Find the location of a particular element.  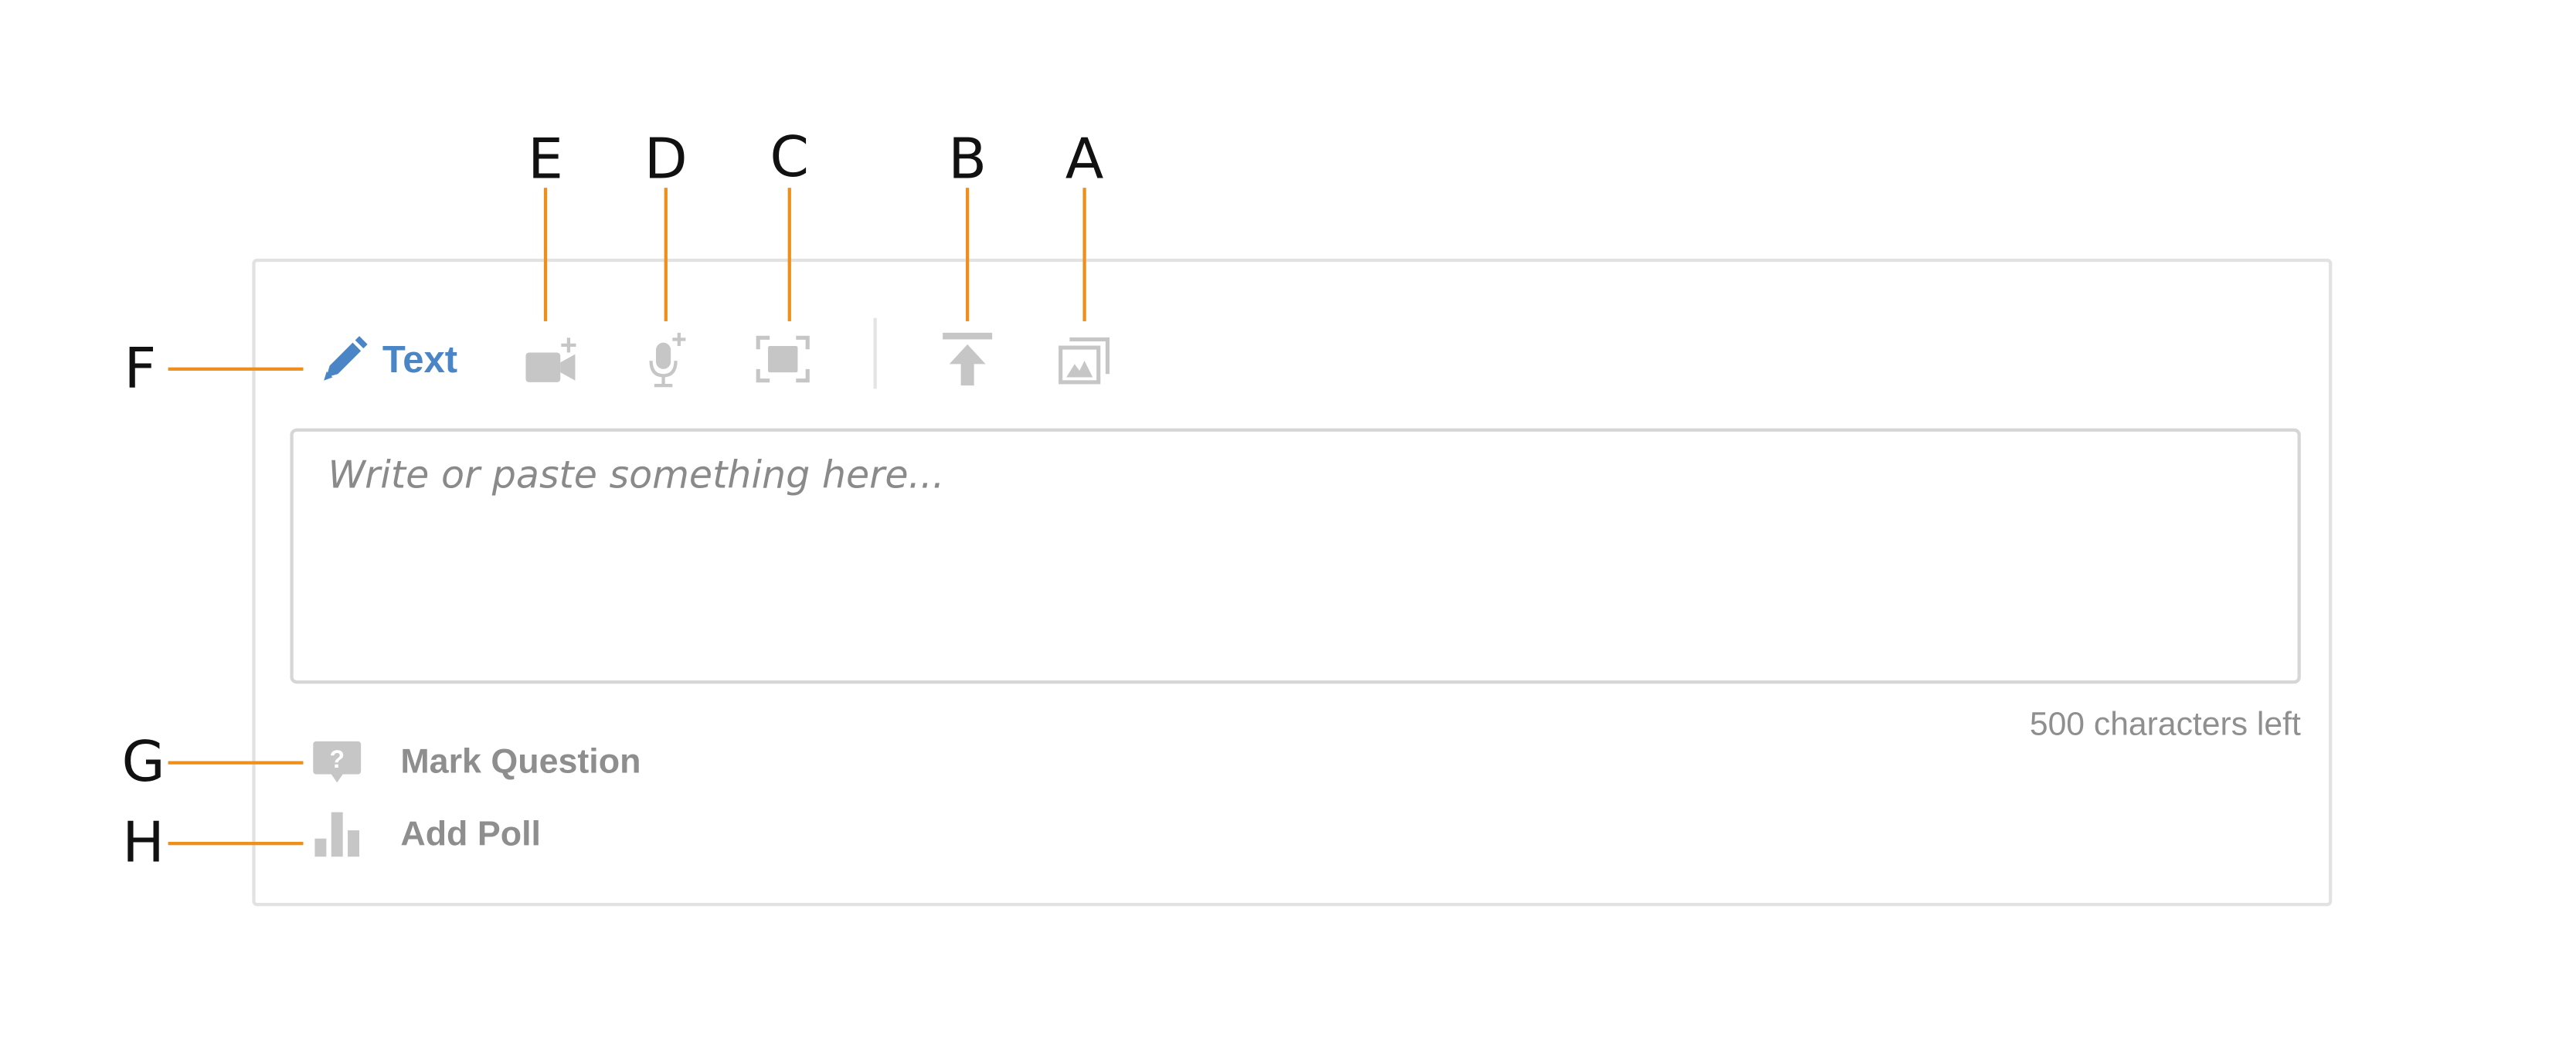

callout-line-e is located at coordinates (545, 254).